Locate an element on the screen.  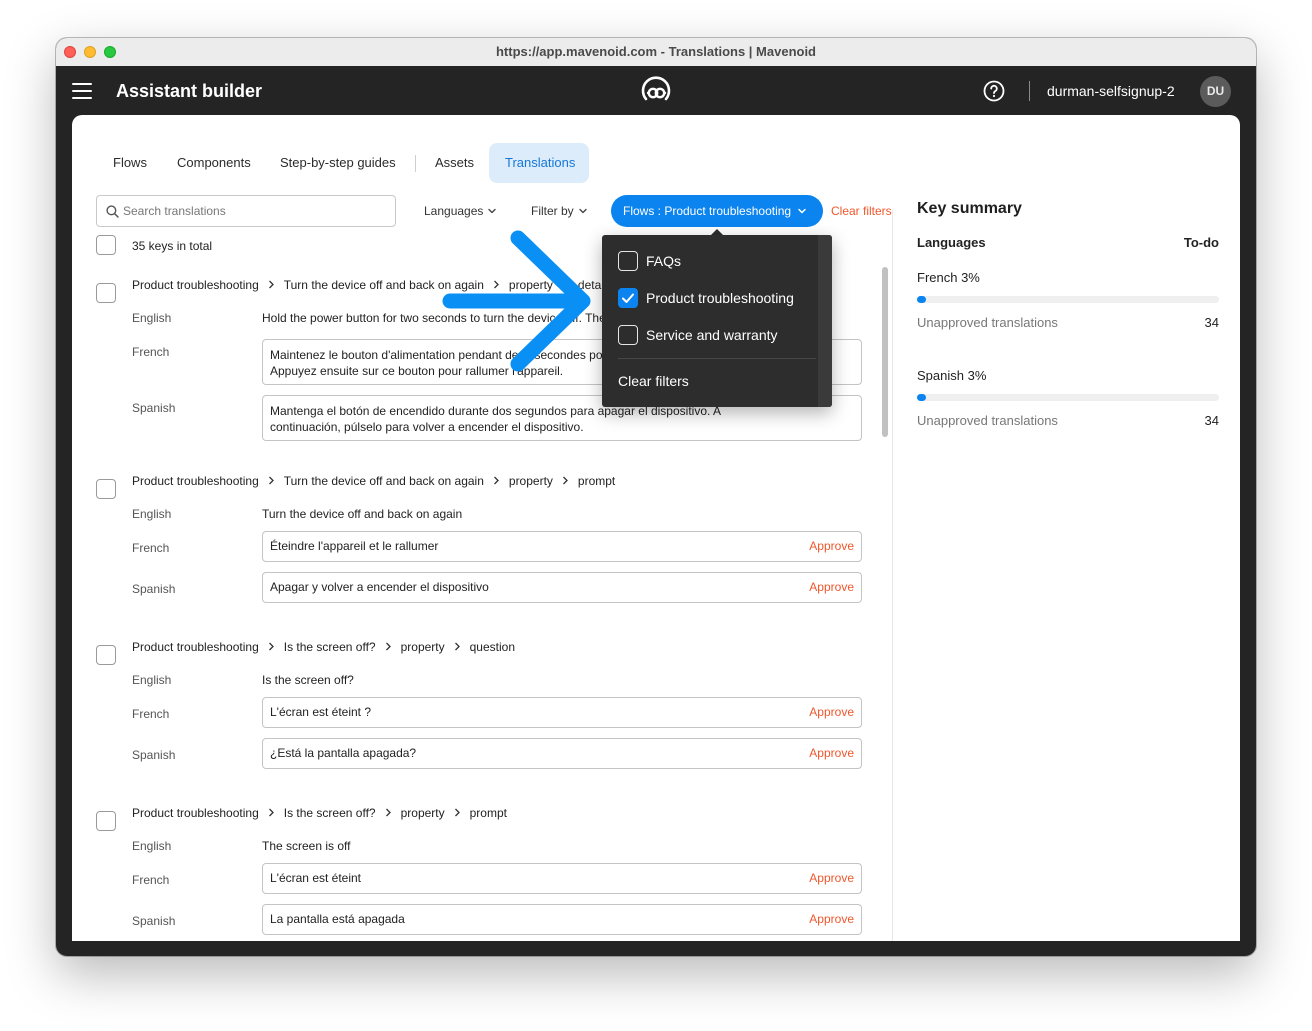
keys-total: 35 keys in total is located at coordinates (172, 246).